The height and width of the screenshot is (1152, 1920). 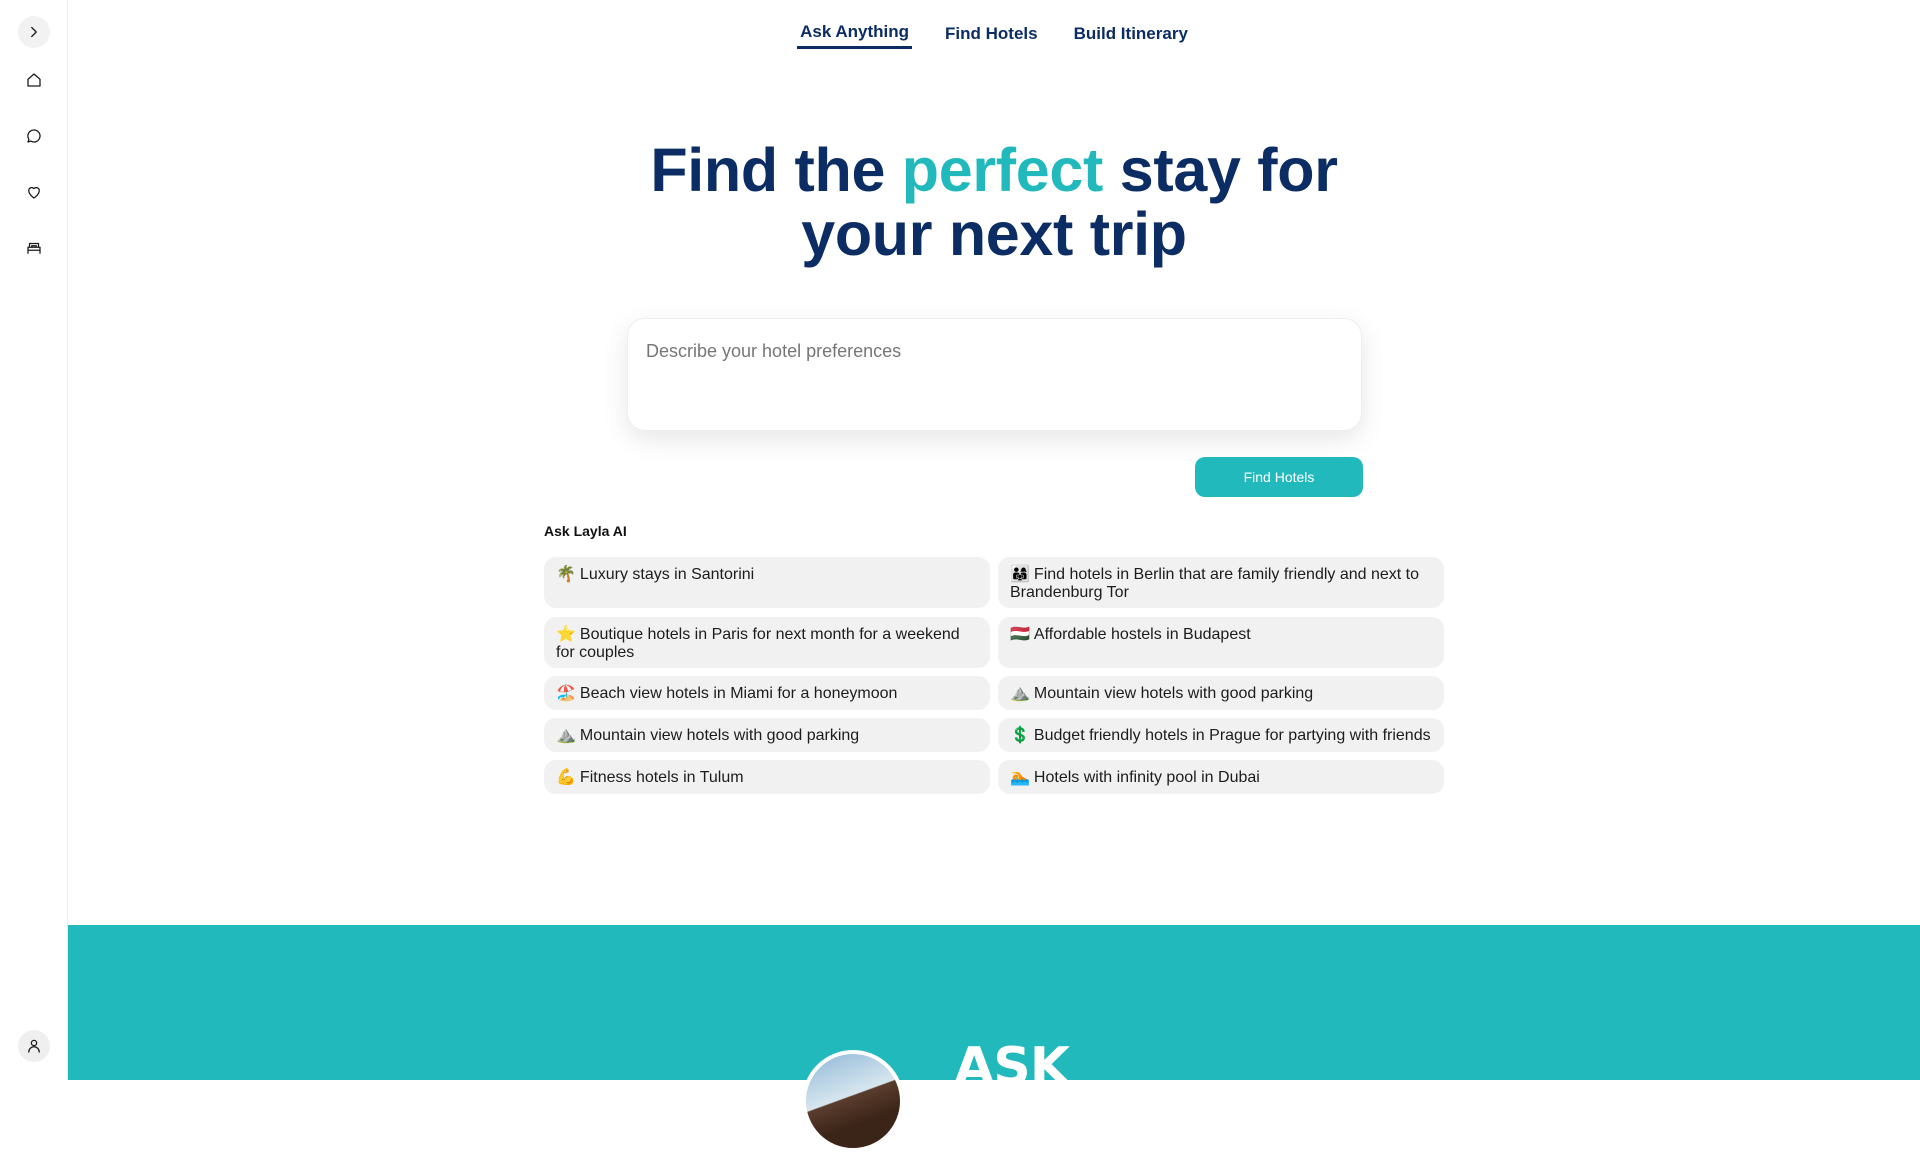 I want to click on mode-tabs: Ask Anything Find Hotels Build Itinerary, so click(x=994, y=36).